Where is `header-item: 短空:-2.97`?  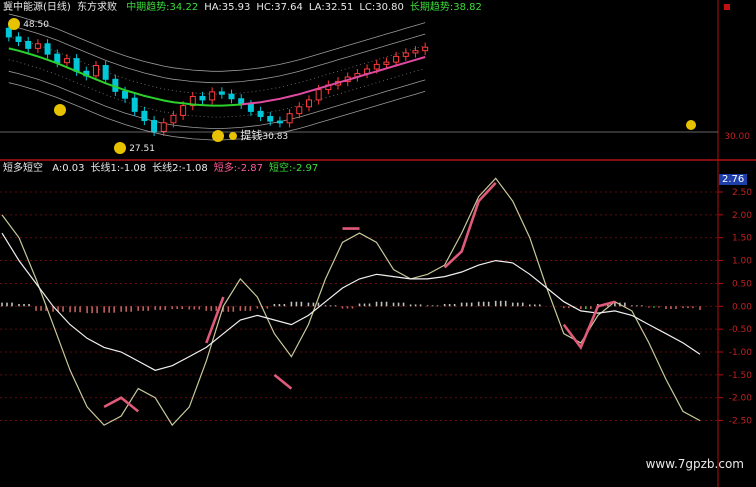 header-item: 短空:-2.97 is located at coordinates (293, 168).